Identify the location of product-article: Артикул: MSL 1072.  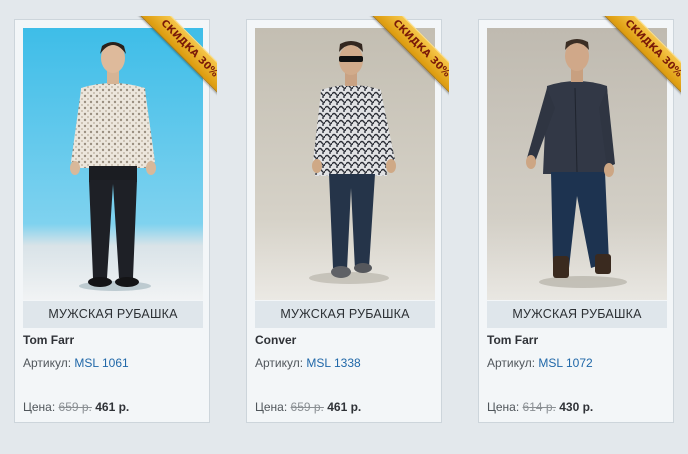
(540, 363).